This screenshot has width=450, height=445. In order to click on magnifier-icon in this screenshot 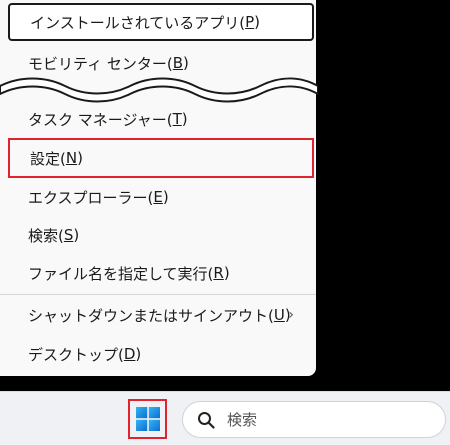, I will do `click(206, 420)`.